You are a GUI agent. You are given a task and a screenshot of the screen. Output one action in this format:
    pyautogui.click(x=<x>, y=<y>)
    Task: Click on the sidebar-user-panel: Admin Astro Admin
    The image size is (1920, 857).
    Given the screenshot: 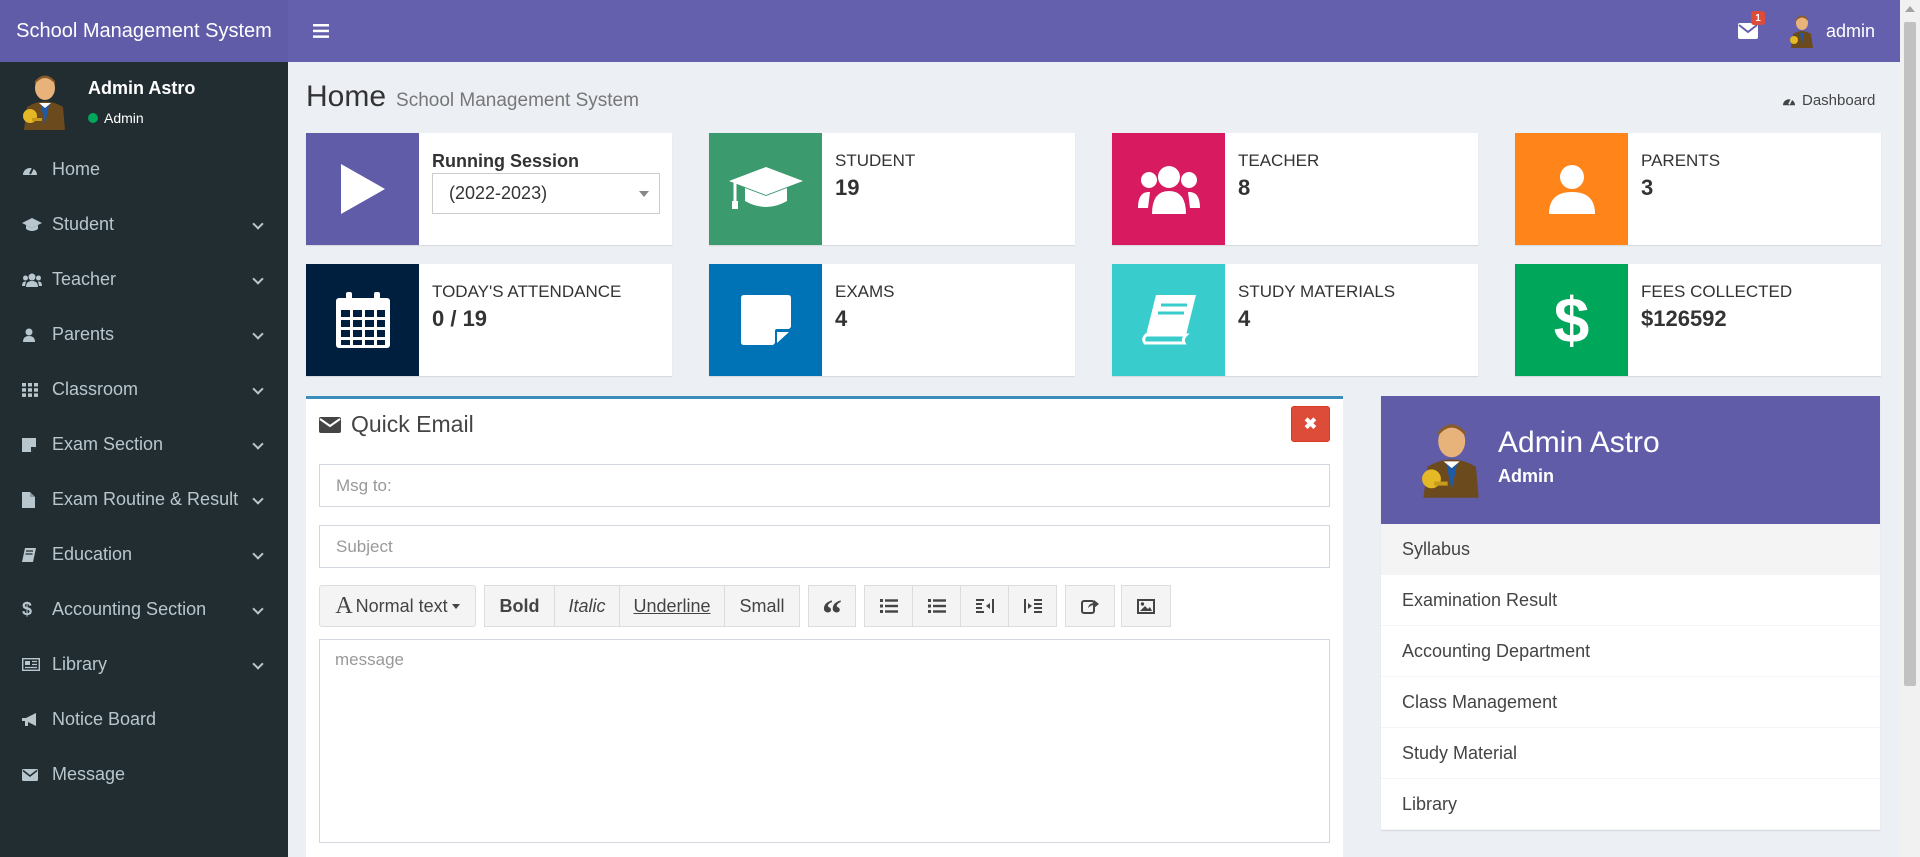 What is the action you would take?
    pyautogui.click(x=144, y=102)
    